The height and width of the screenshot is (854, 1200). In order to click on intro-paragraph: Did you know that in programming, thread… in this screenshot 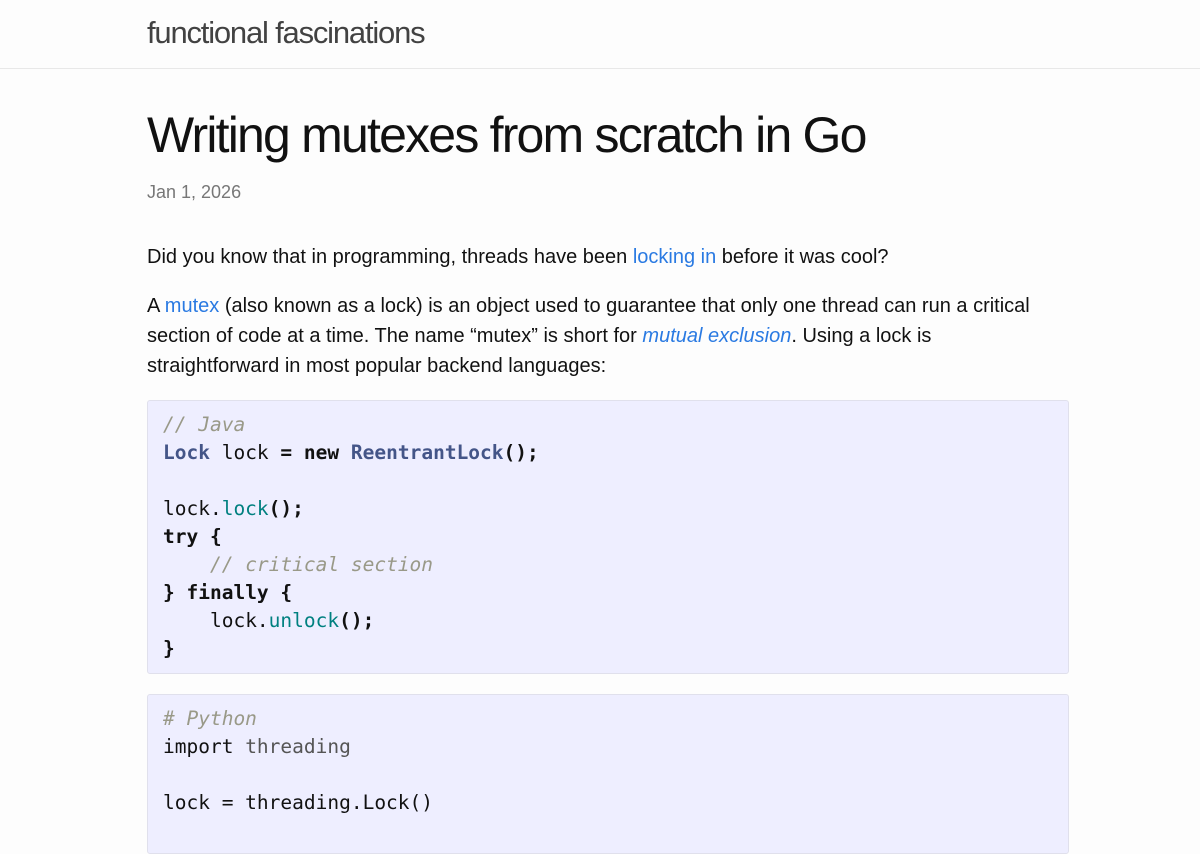, I will do `click(608, 257)`.